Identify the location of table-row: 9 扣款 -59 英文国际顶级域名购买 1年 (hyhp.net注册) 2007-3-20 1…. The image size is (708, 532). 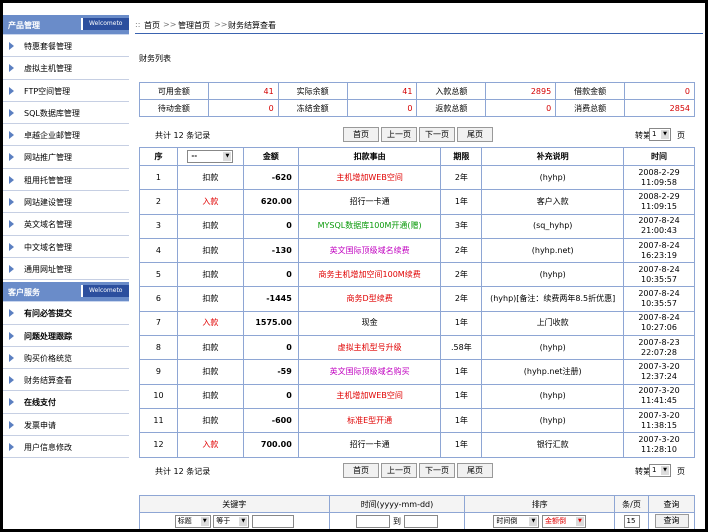
(417, 372).